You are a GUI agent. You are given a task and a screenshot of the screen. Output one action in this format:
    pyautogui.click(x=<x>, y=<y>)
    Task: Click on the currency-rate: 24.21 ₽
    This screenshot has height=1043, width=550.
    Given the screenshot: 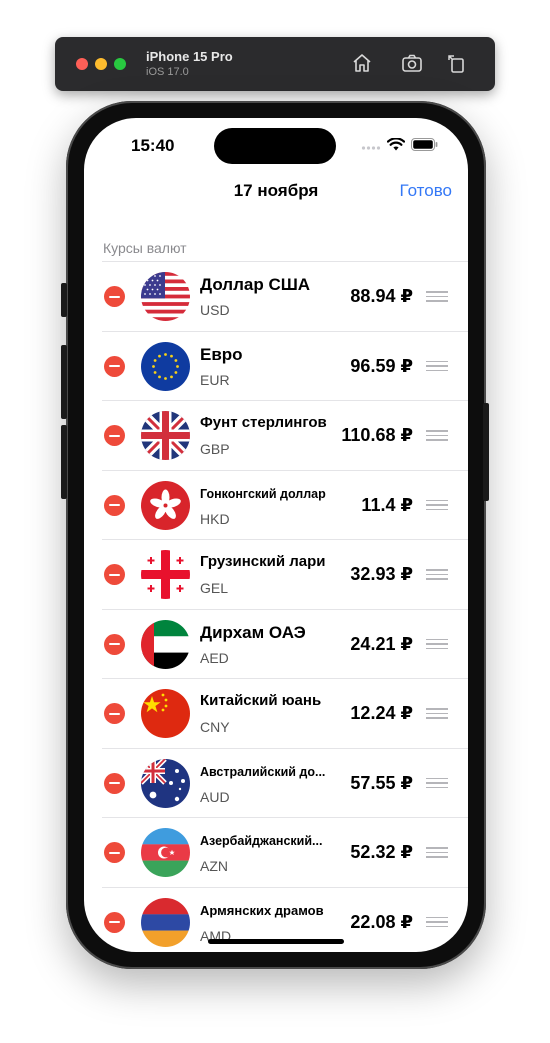 What is the action you would take?
    pyautogui.click(x=381, y=643)
    